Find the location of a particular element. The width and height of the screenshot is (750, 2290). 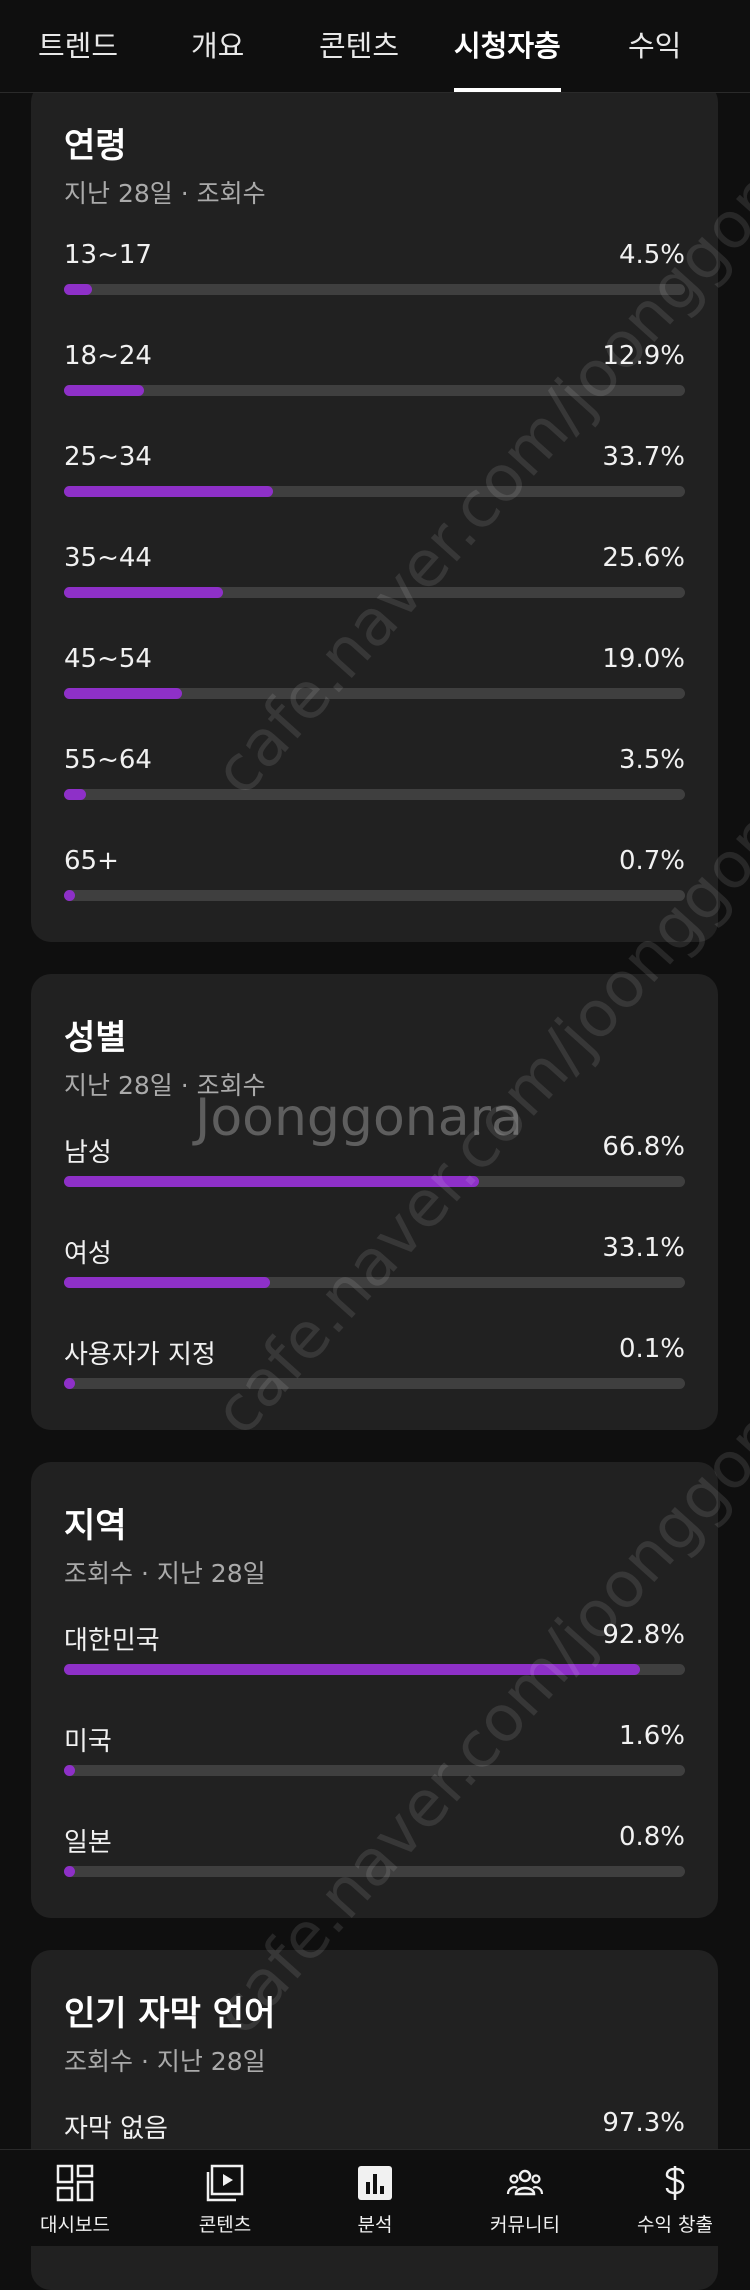

row-value: 0.1% is located at coordinates (651, 1349).